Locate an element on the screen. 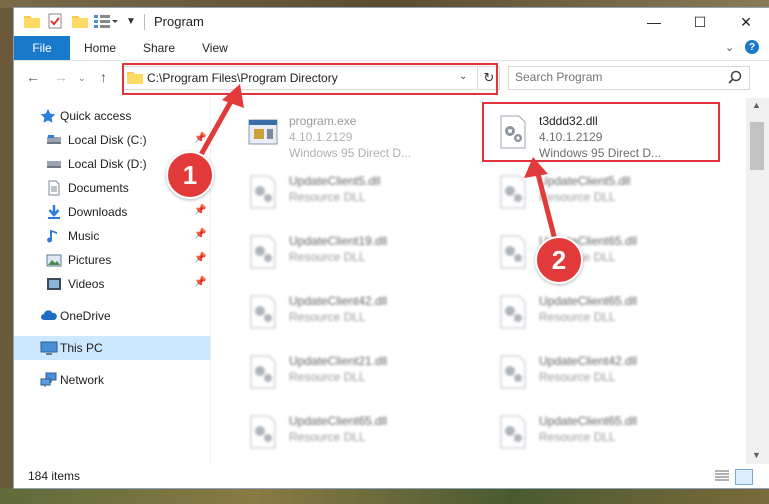 The height and width of the screenshot is (504, 769). tab-share: Share is located at coordinates (159, 48).